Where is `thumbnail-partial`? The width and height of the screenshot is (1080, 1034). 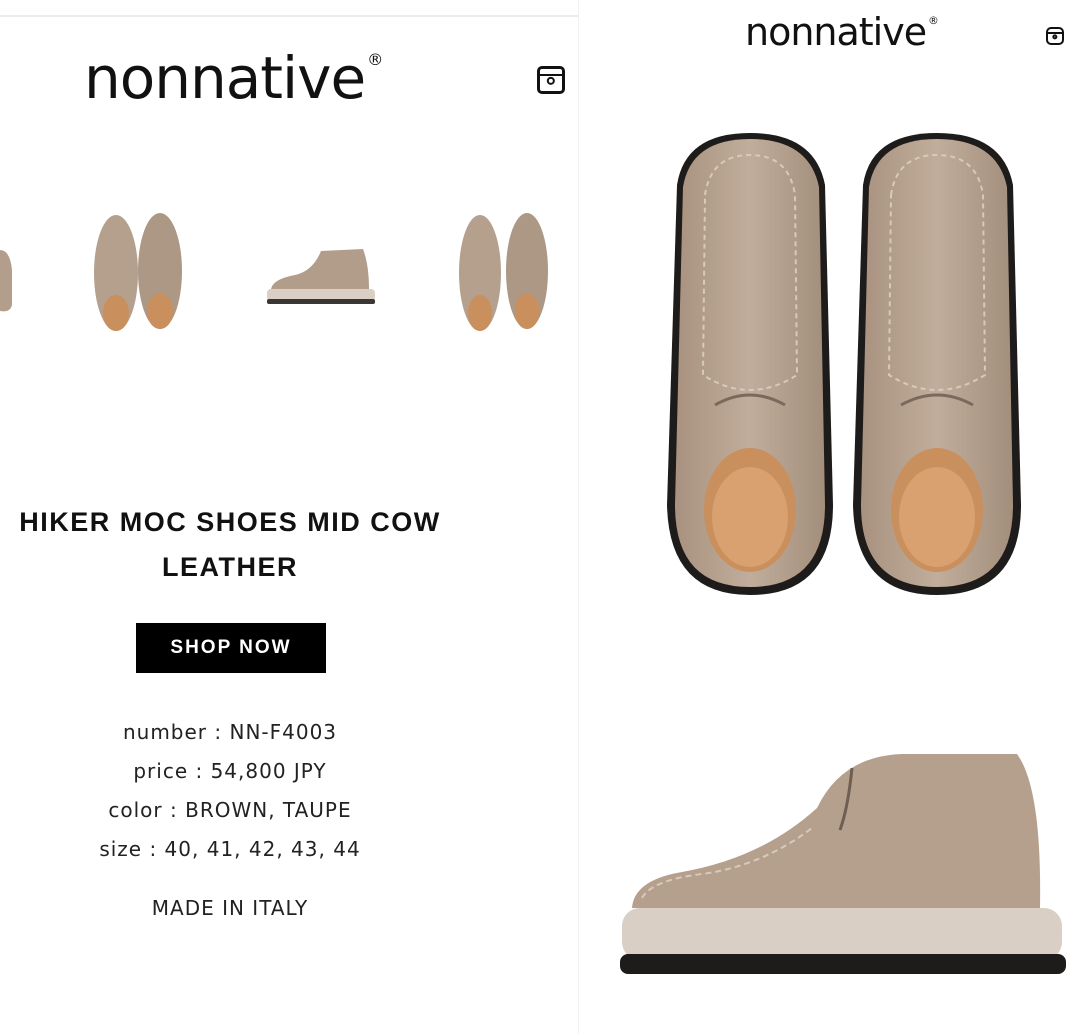
thumbnail-partial is located at coordinates (8, 280).